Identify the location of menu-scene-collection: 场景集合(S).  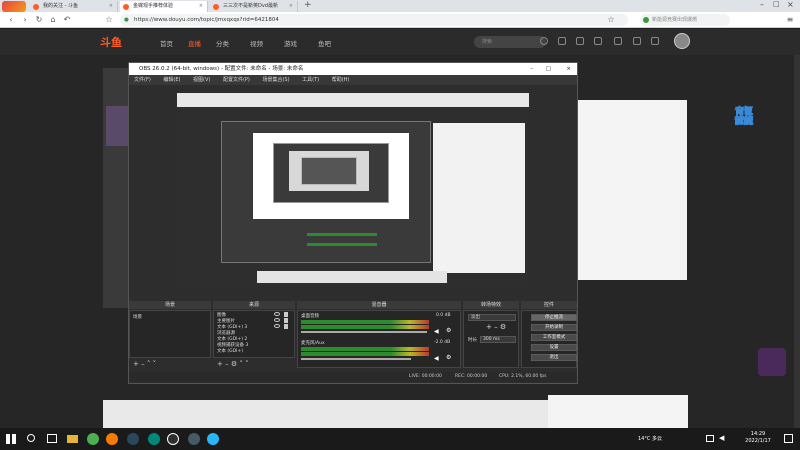
(275, 80).